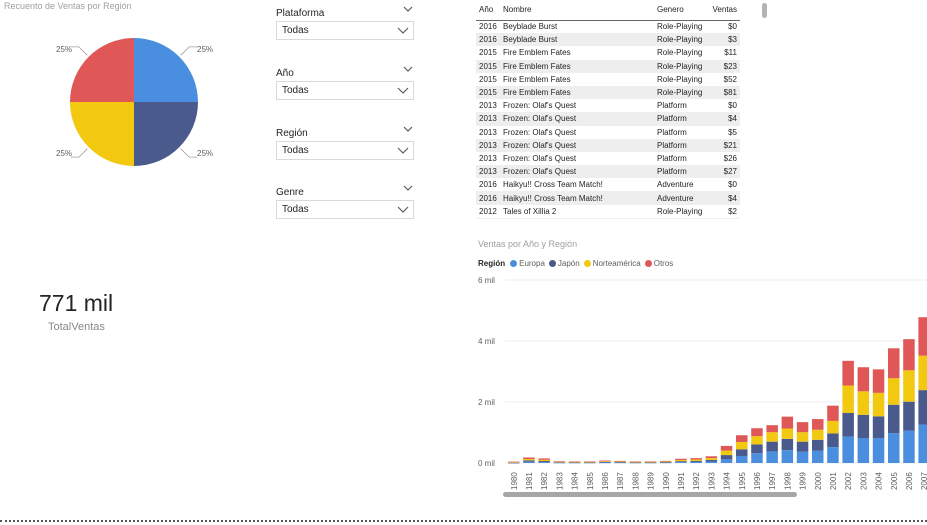 The width and height of the screenshot is (927, 525). I want to click on table-row: 2015 Fire Emblem Fates Role-Playing $52, so click(608, 79).